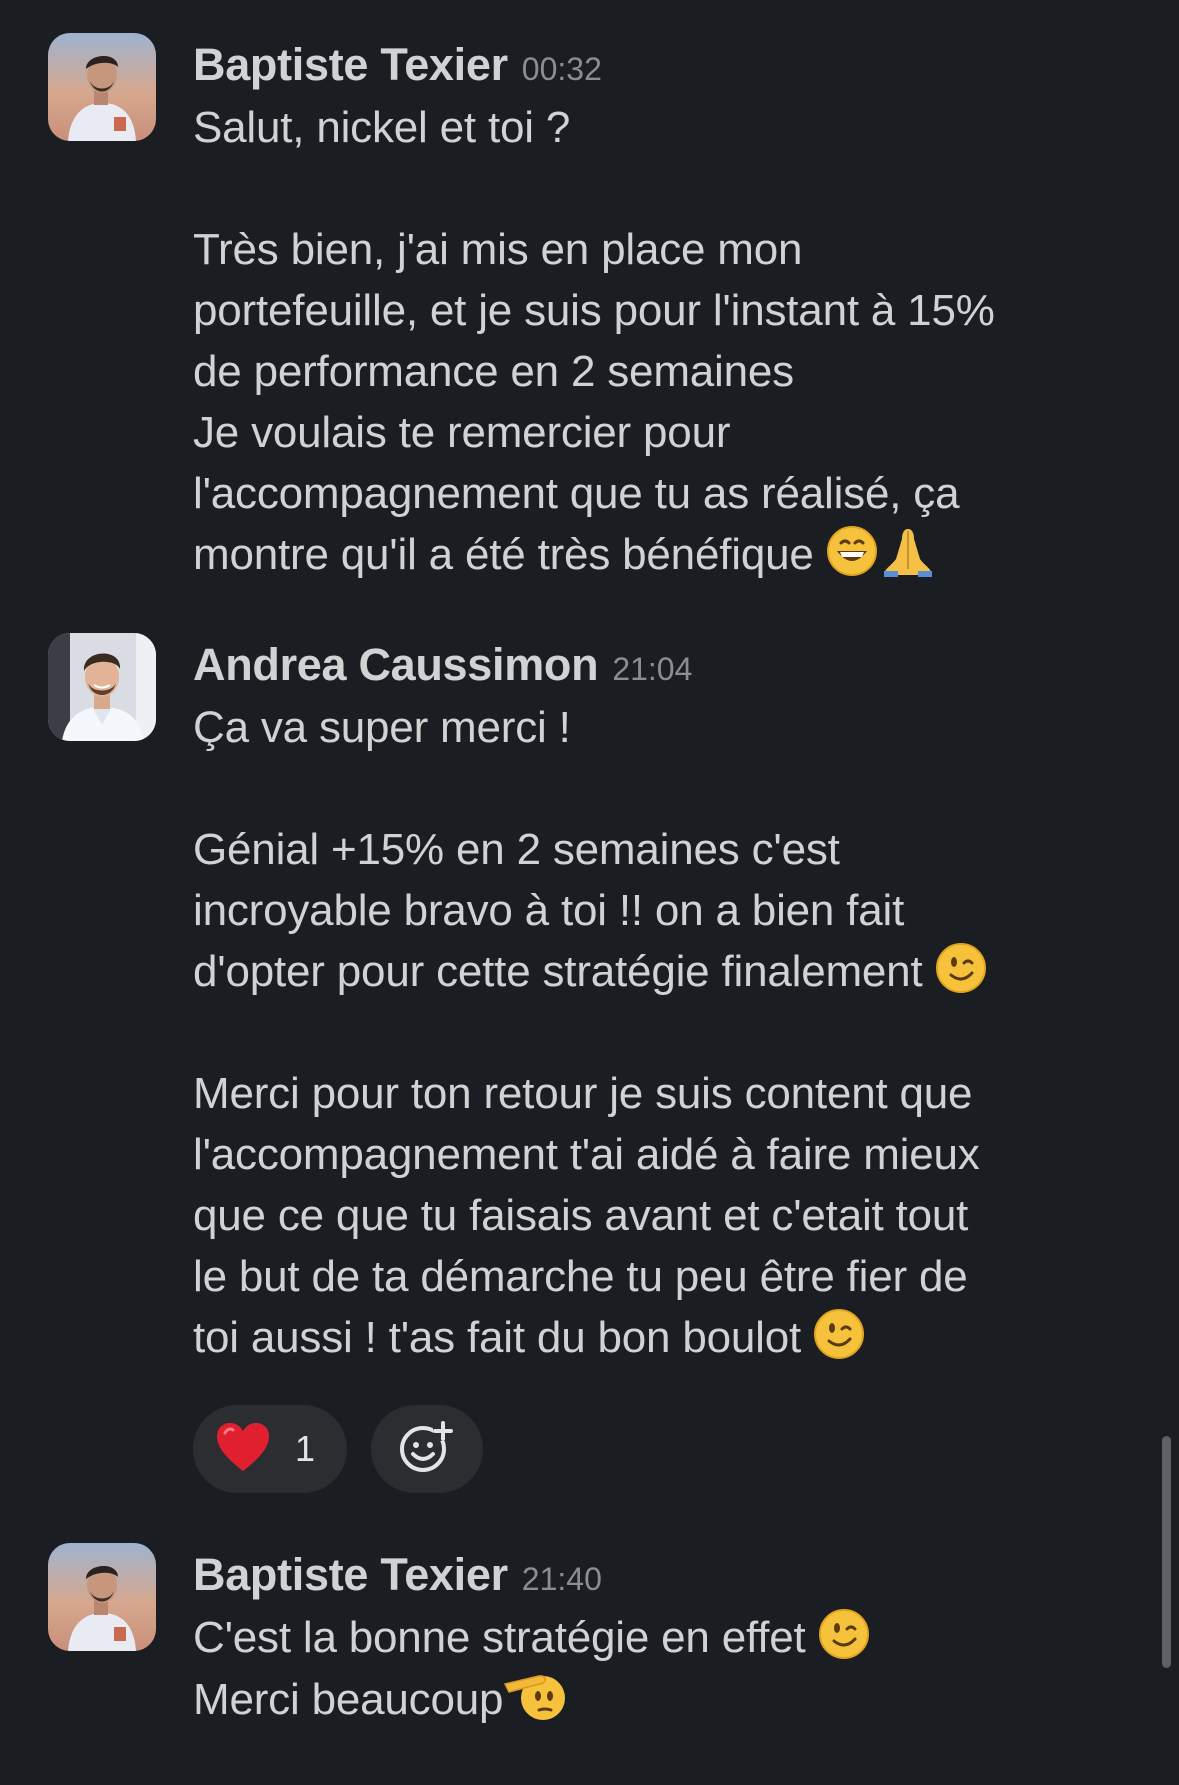 The width and height of the screenshot is (1179, 1785). What do you see at coordinates (663, 1699) in the screenshot?
I see `message-line: Merci beaucoup` at bounding box center [663, 1699].